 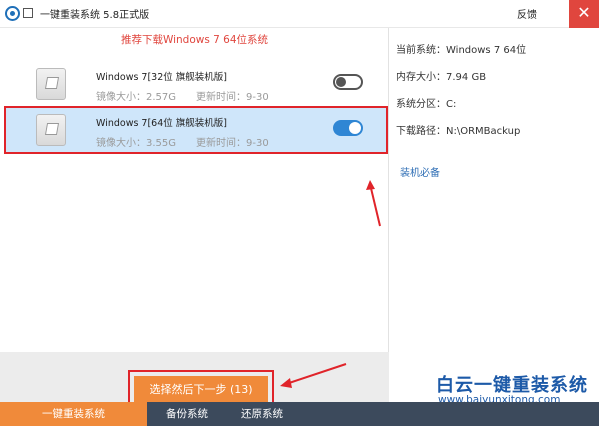 I want to click on tab-backup-system: 备份系统, so click(x=187, y=414).